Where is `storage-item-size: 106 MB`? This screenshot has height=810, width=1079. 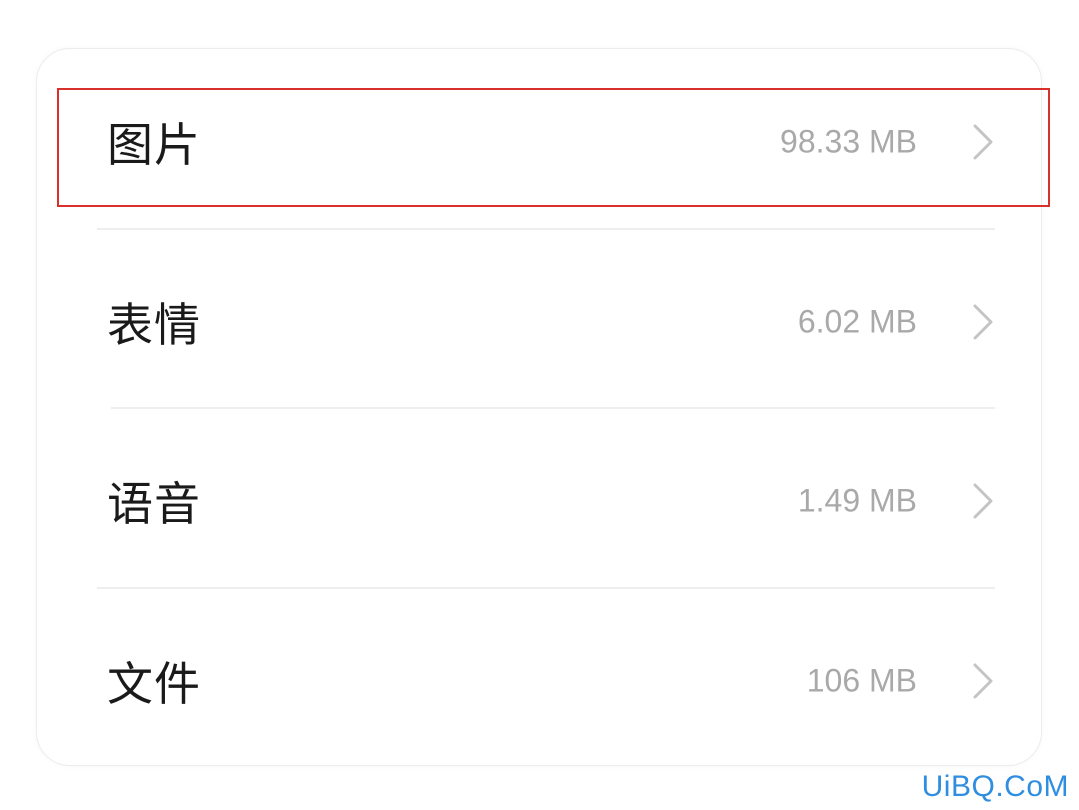
storage-item-size: 106 MB is located at coordinates (861, 680).